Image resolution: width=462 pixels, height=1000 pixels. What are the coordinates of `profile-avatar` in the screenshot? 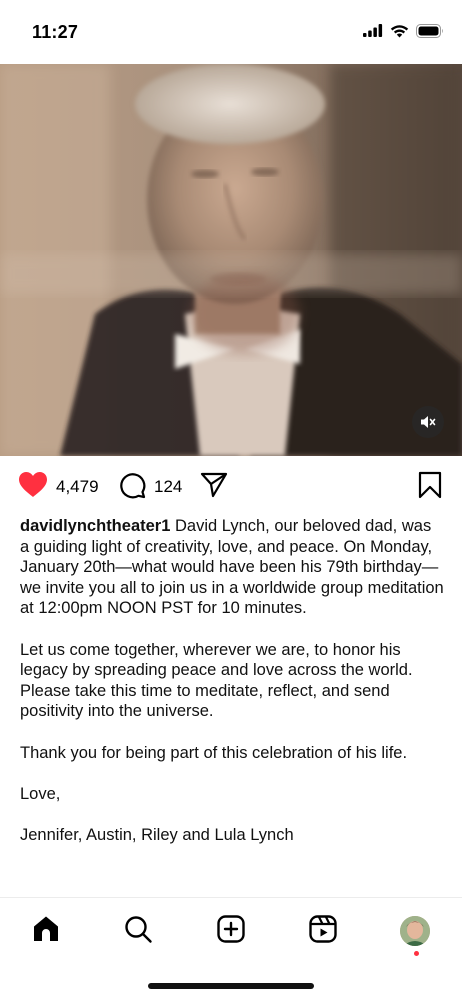 It's located at (415, 931).